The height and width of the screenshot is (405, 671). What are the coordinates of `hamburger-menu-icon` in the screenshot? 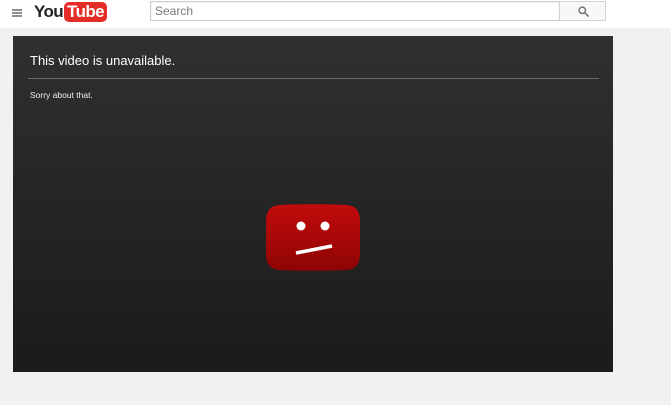 It's located at (17, 13).